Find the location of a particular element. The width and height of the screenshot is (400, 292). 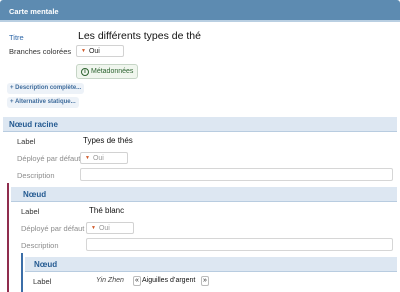

node2-section: Nœud is located at coordinates (211, 264).